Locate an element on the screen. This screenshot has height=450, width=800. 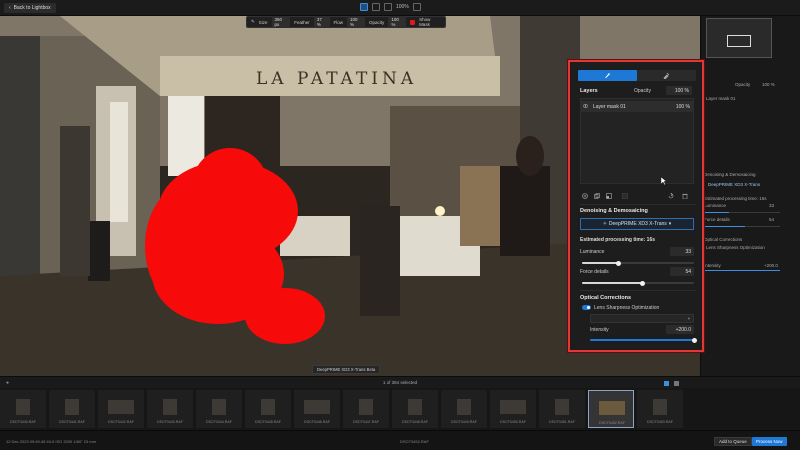
settings-icon is located at coordinates (416, 7).